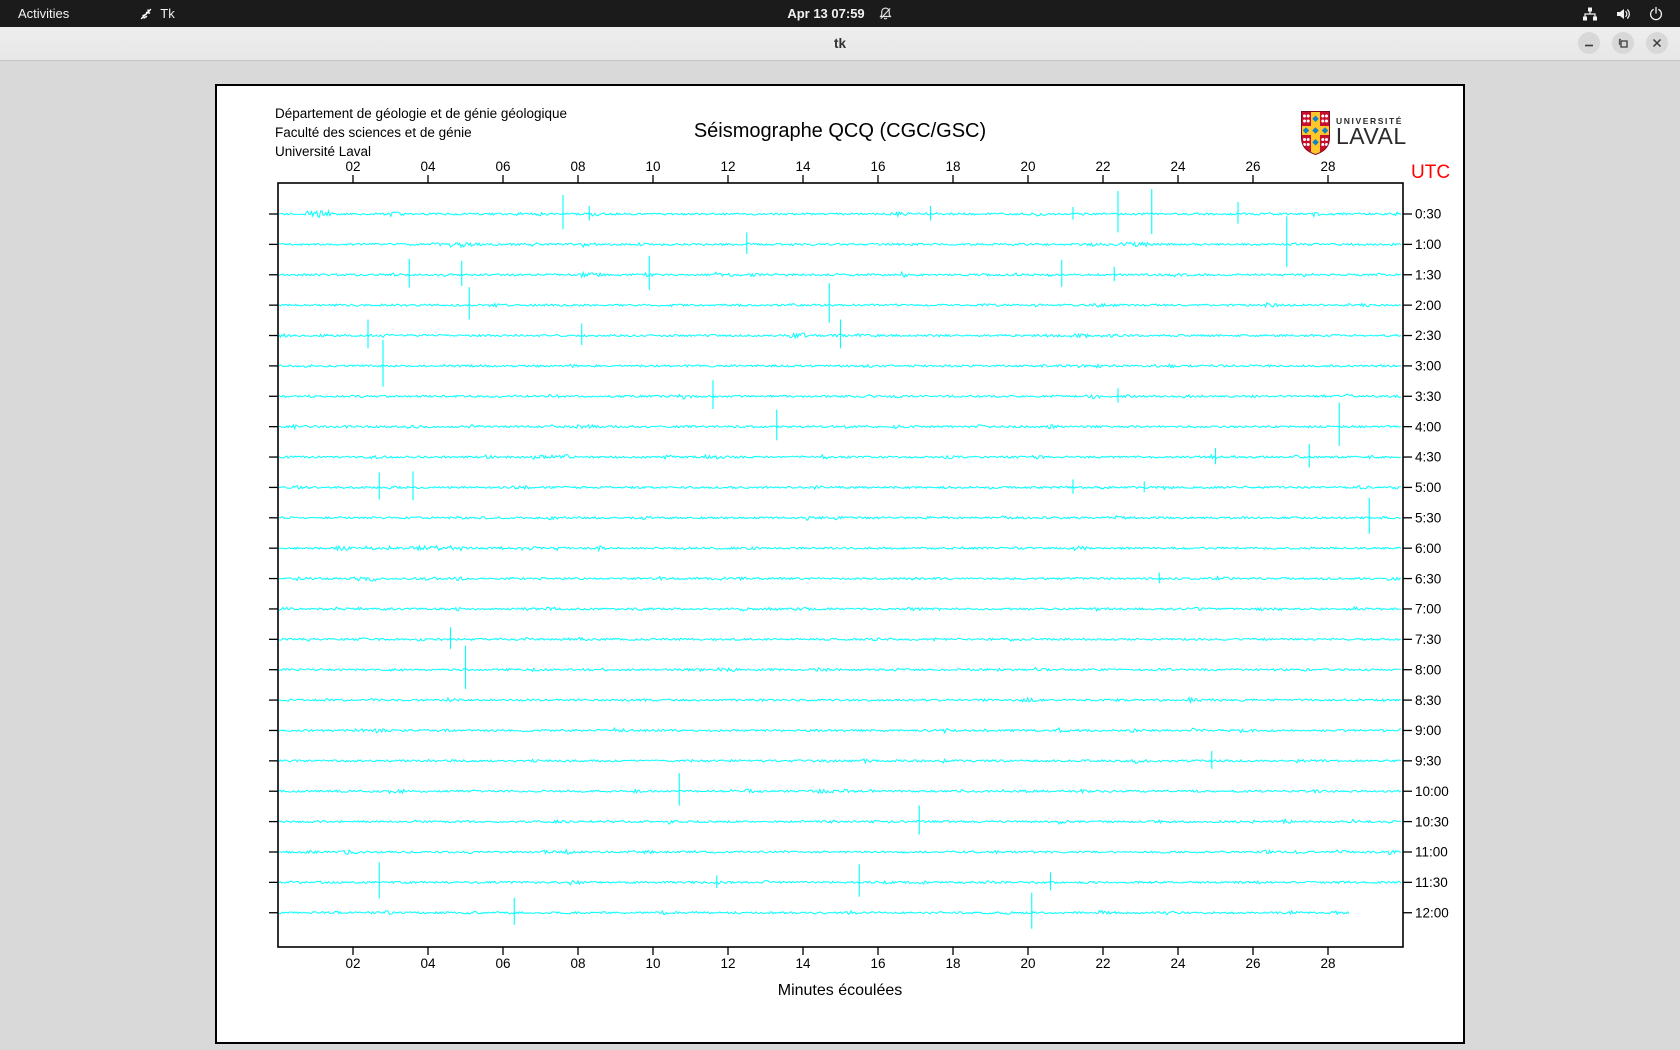 The height and width of the screenshot is (1050, 1680). I want to click on window-title: tk, so click(839, 43).